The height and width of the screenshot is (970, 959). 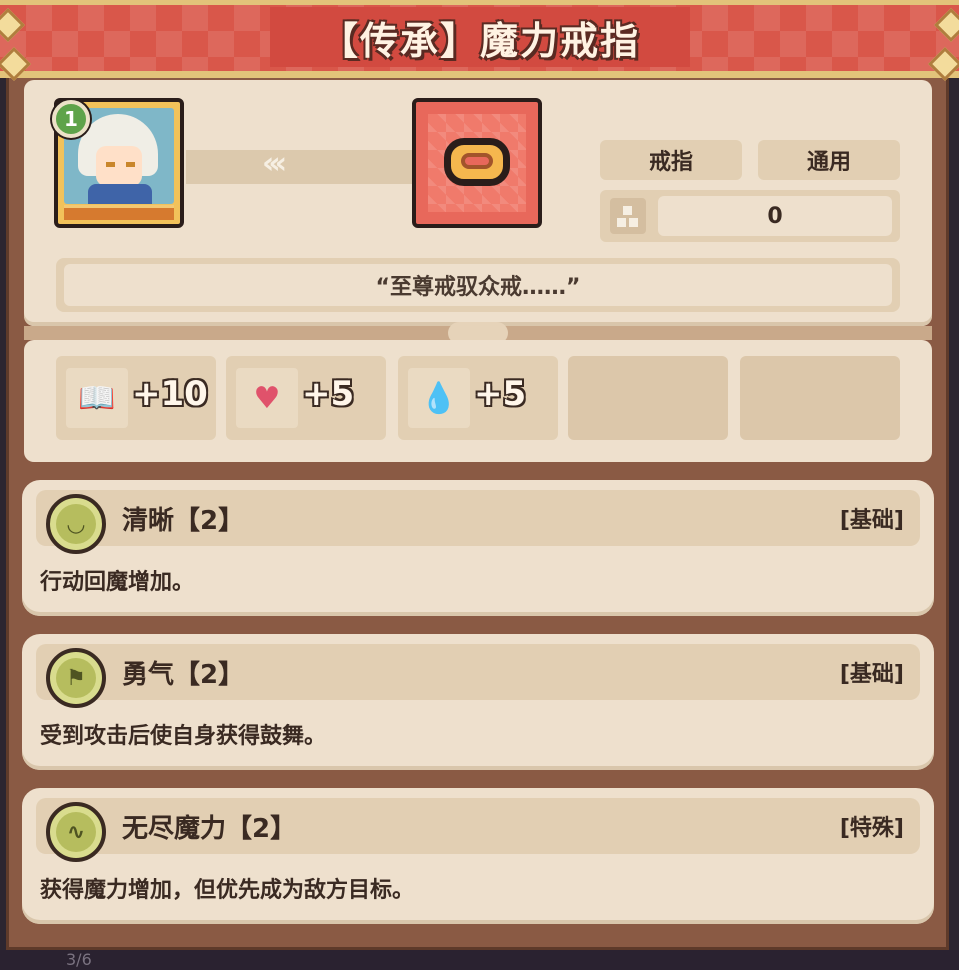 I want to click on title-plate: 【传承】魔力戒指, so click(x=480, y=37).